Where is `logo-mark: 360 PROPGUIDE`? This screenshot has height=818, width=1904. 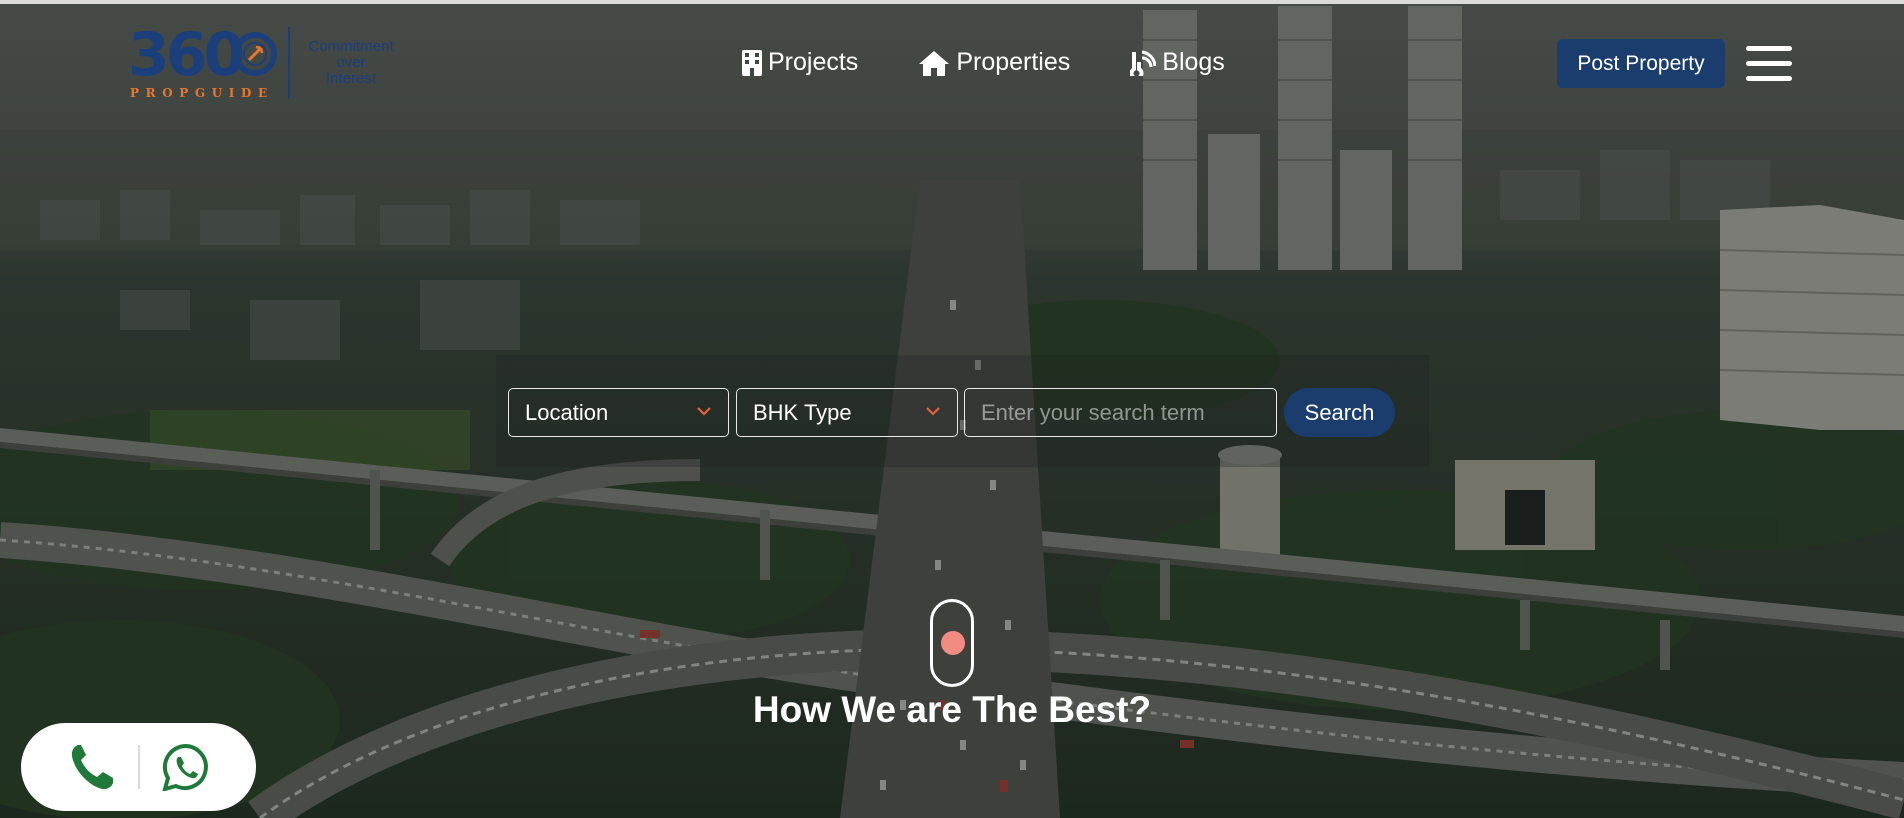
logo-mark: 360 PROPGUIDE is located at coordinates (204, 61).